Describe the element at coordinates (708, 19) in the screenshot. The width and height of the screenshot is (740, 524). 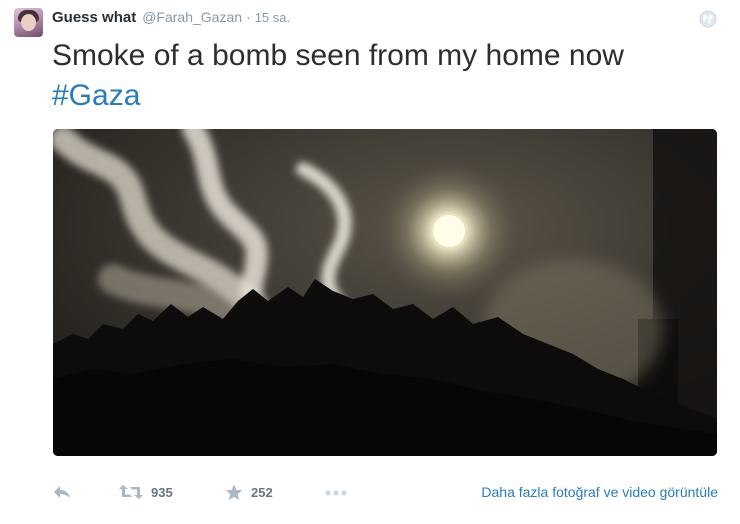
I see `globe-icon` at that location.